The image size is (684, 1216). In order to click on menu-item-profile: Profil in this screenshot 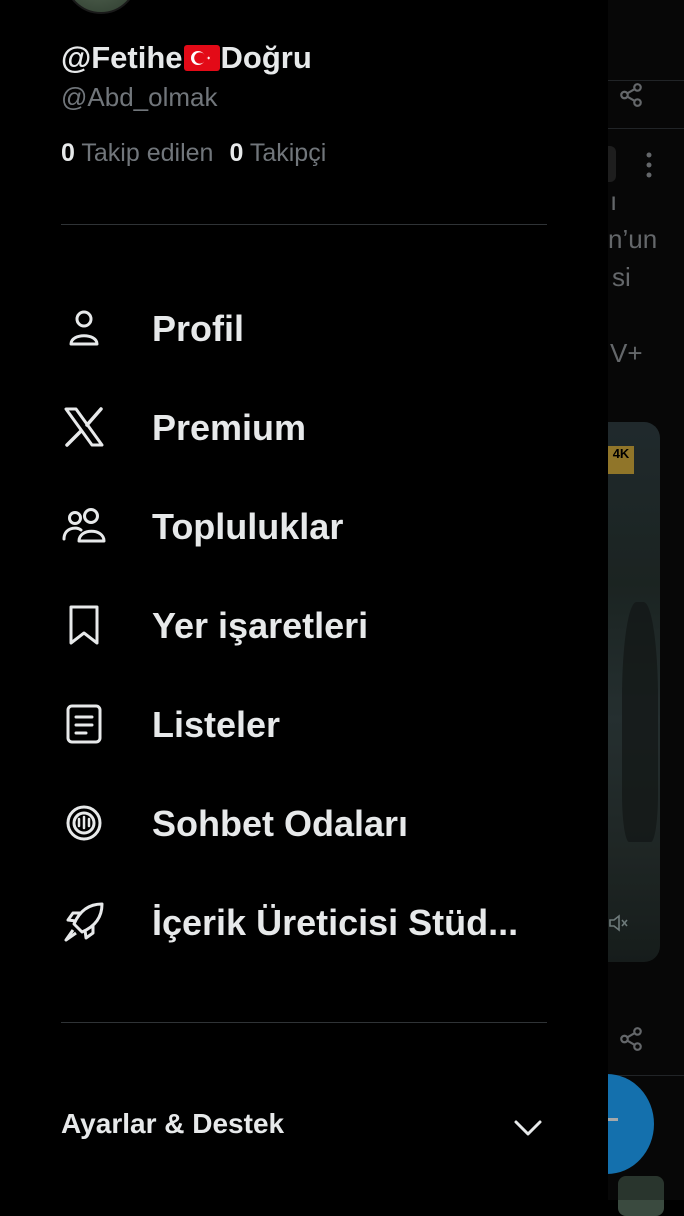, I will do `click(304, 327)`.